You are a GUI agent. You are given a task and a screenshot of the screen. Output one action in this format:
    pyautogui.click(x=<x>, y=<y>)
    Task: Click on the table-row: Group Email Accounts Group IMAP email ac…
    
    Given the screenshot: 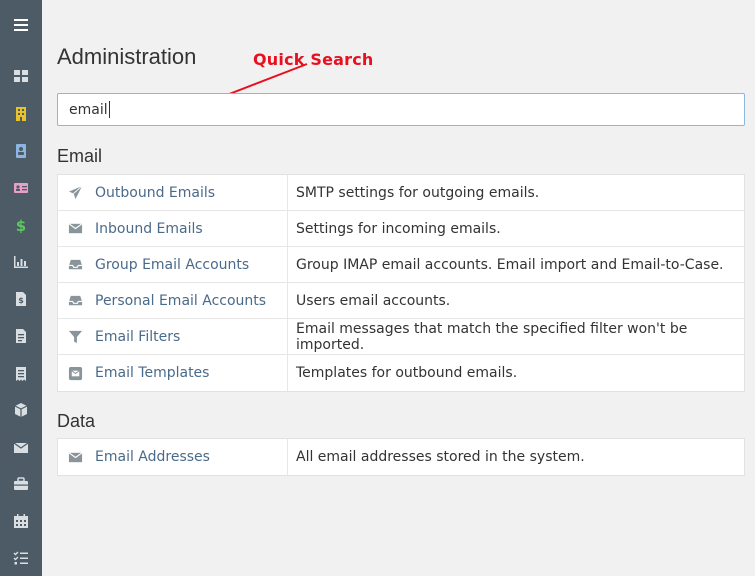 What is the action you would take?
    pyautogui.click(x=401, y=265)
    